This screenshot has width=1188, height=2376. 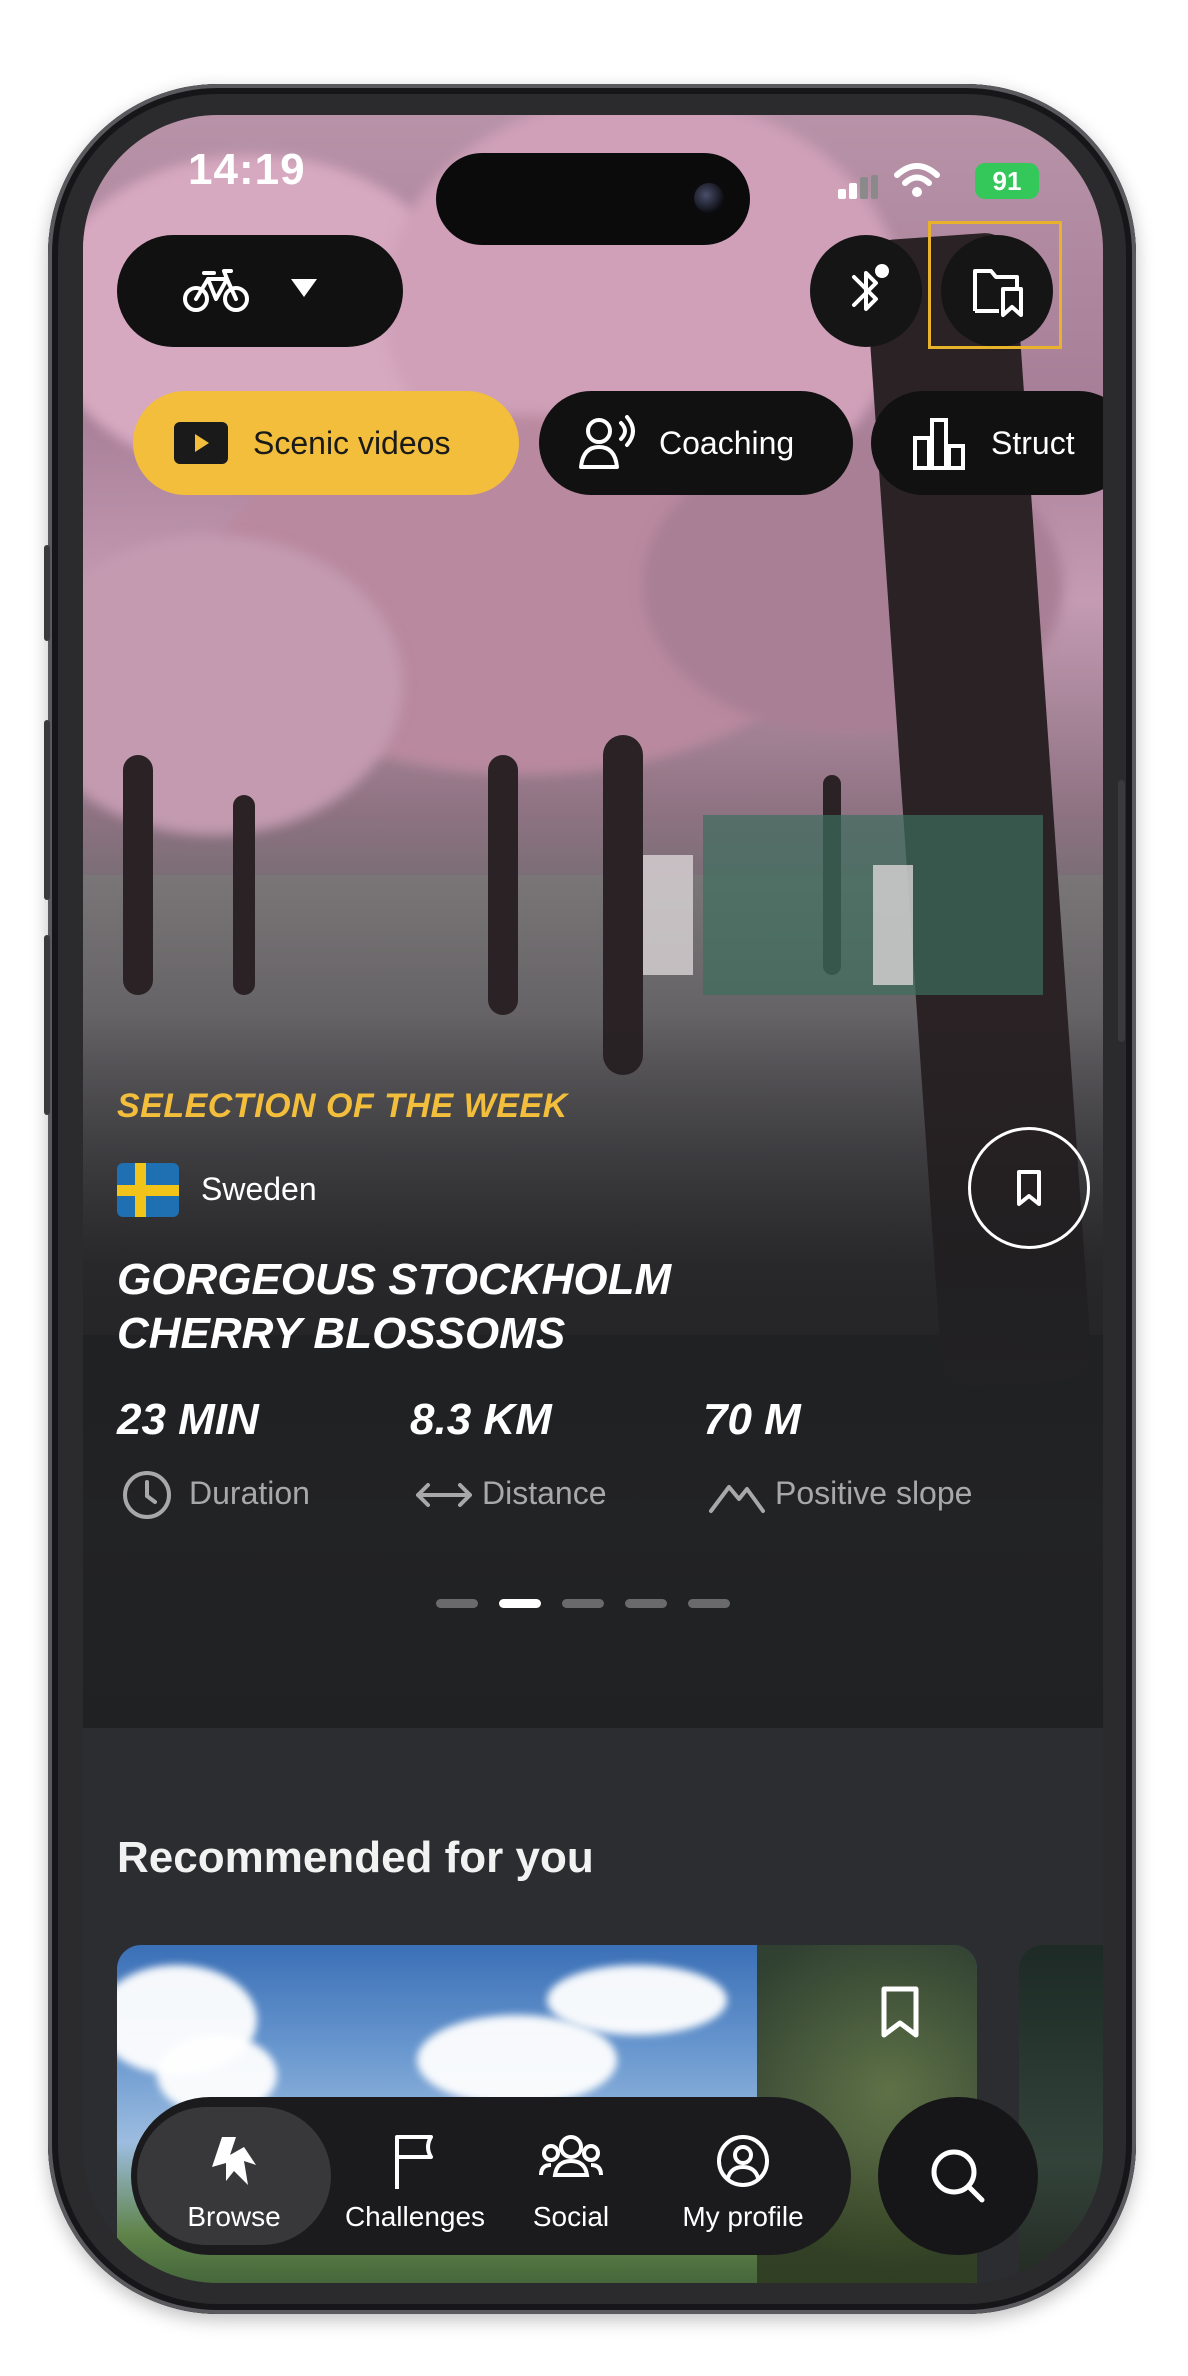 What do you see at coordinates (213, 1457) in the screenshot?
I see `stat-duration: 23 MIN Duration` at bounding box center [213, 1457].